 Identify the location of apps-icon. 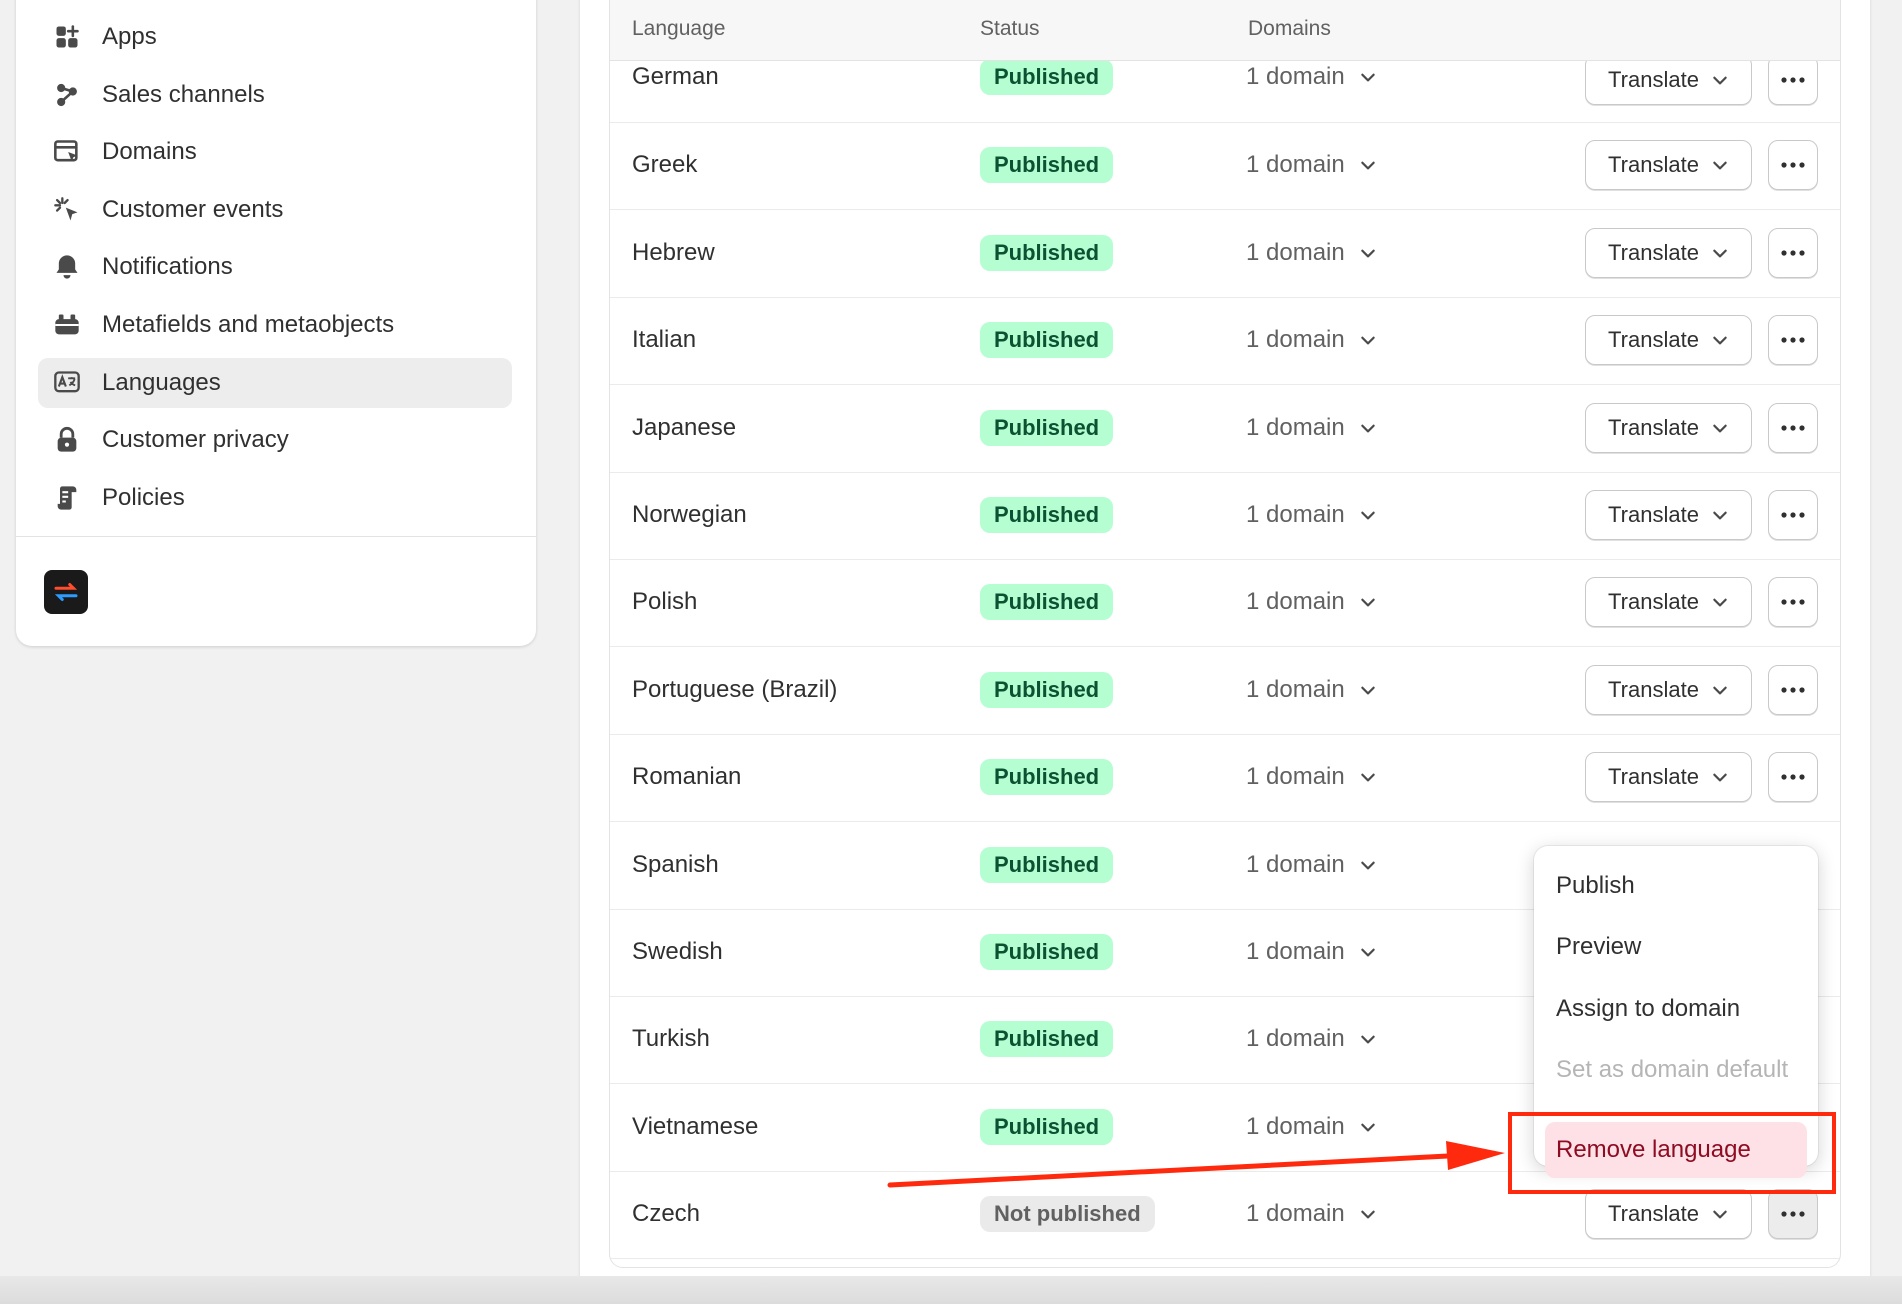
(67, 37).